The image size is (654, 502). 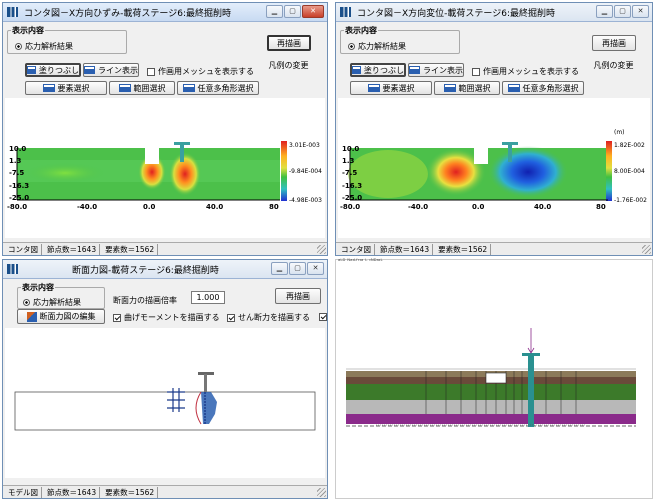 I want to click on title-bar: コンタ図－X方向ひずみ-載荷ステージ6:最終掘削時 ▁ ▢ ✕, so click(x=165, y=12).